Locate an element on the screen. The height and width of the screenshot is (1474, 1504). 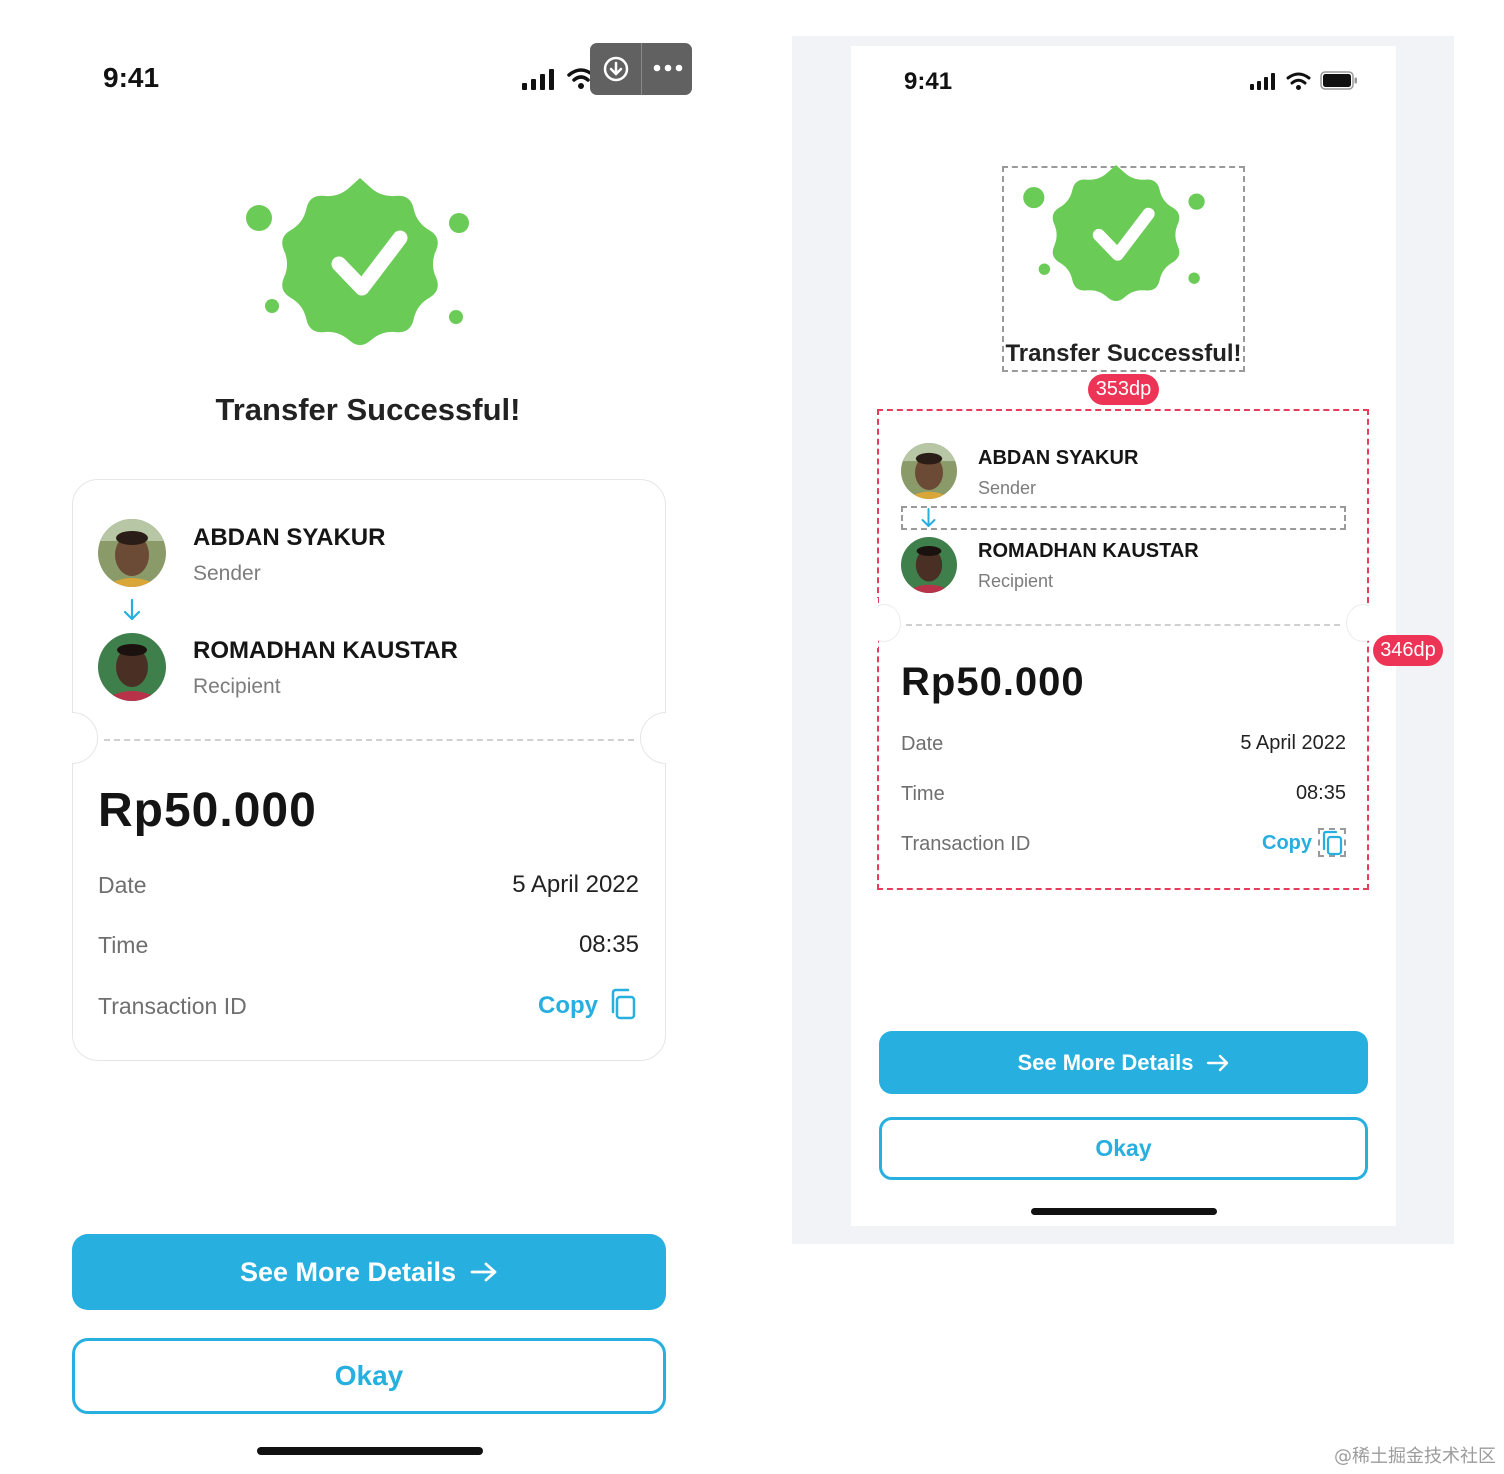
spec-signal-icon is located at coordinates (1262, 81).